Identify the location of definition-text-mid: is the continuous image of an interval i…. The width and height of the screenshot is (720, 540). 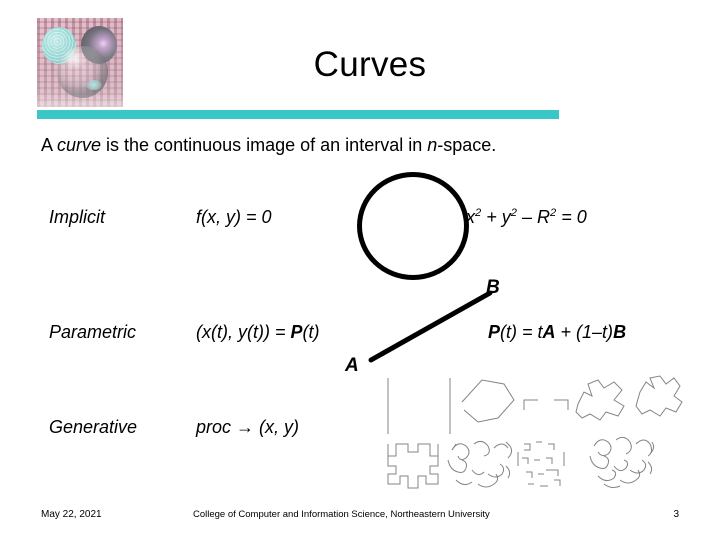
(264, 145).